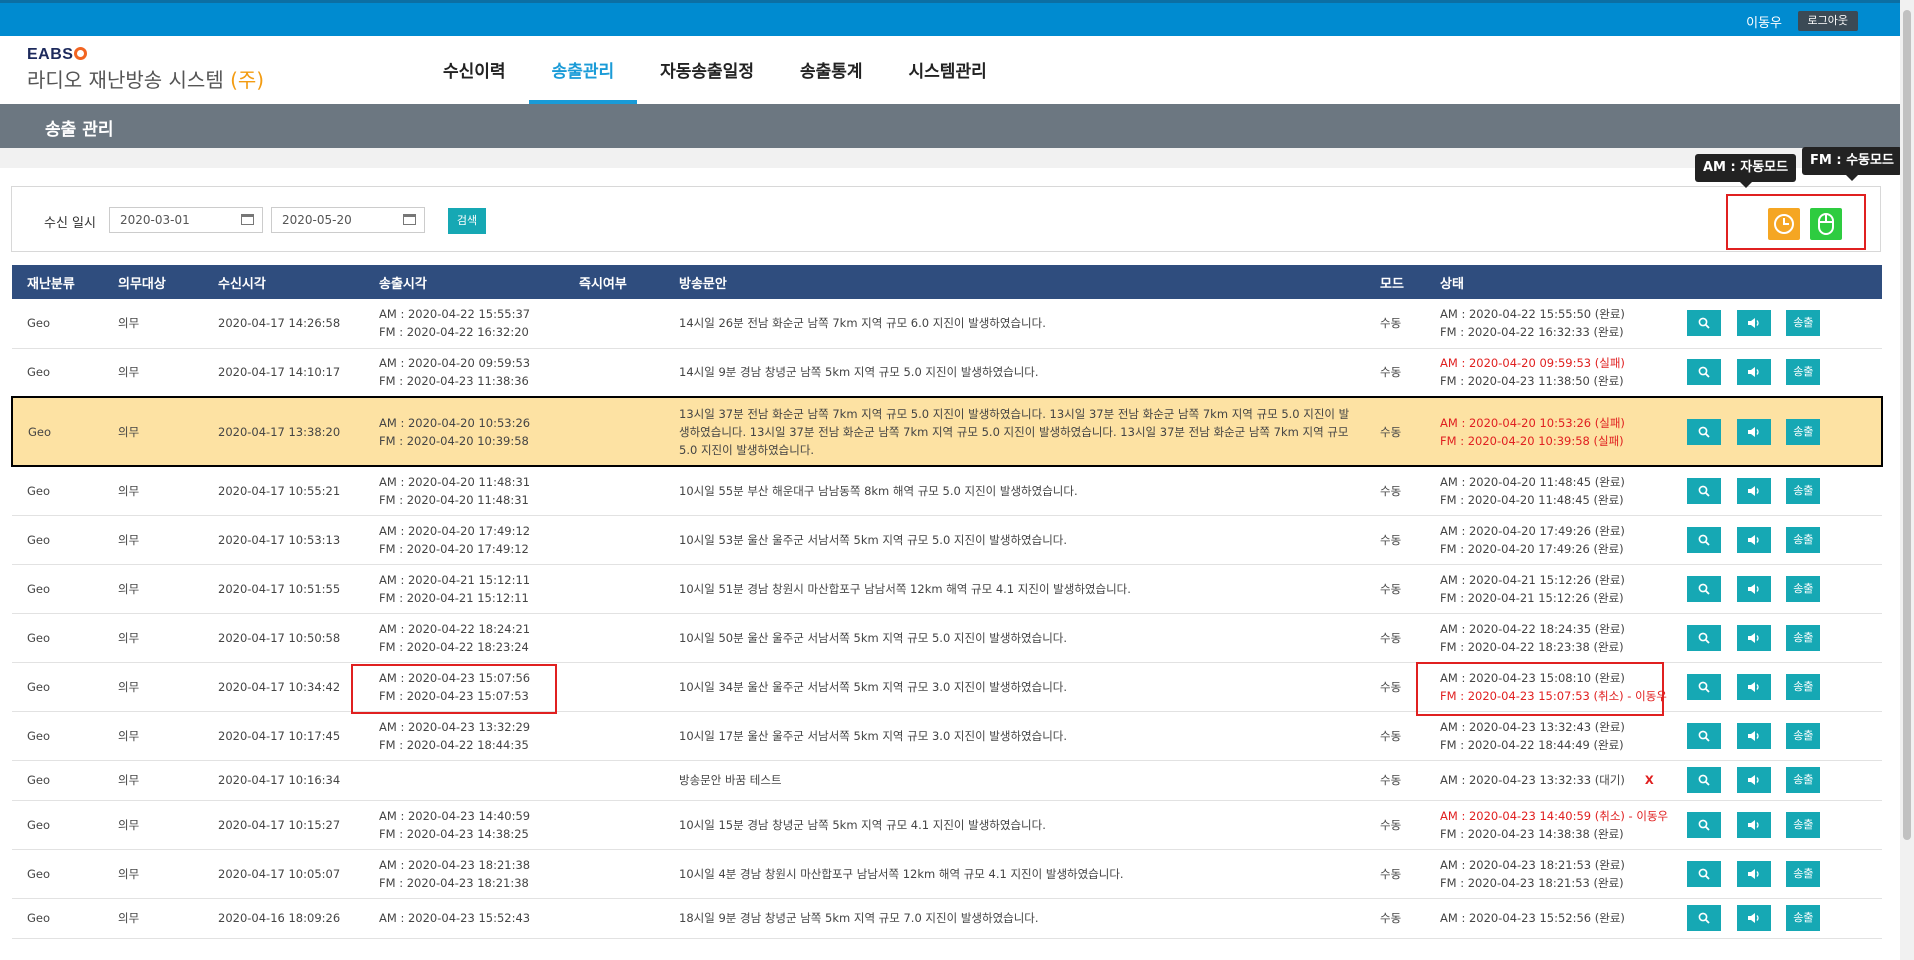  Describe the element at coordinates (153, 282) in the screenshot. I see `col-header-duty: 의무대상` at that location.